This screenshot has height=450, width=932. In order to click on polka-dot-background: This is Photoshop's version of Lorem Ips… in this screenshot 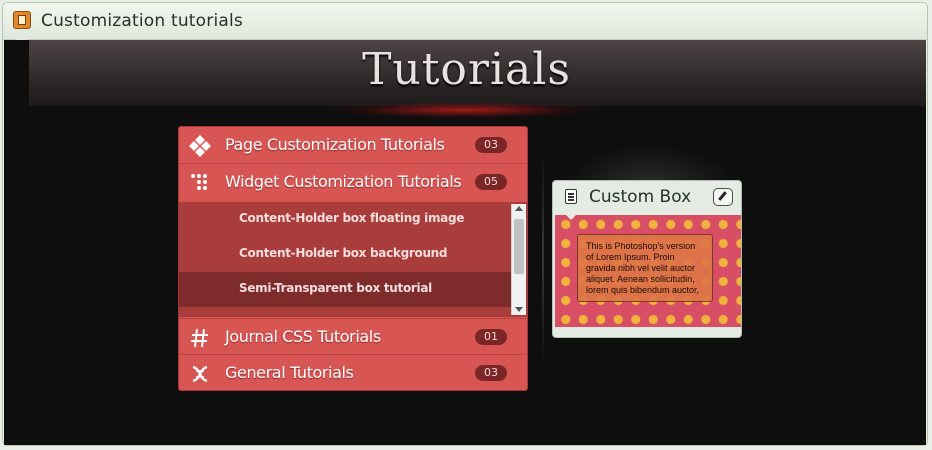, I will do `click(648, 271)`.